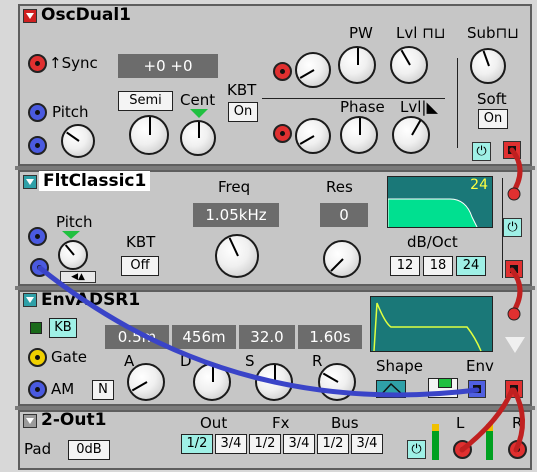 This screenshot has height=472, width=537. I want to click on res-label: Res, so click(339, 187).